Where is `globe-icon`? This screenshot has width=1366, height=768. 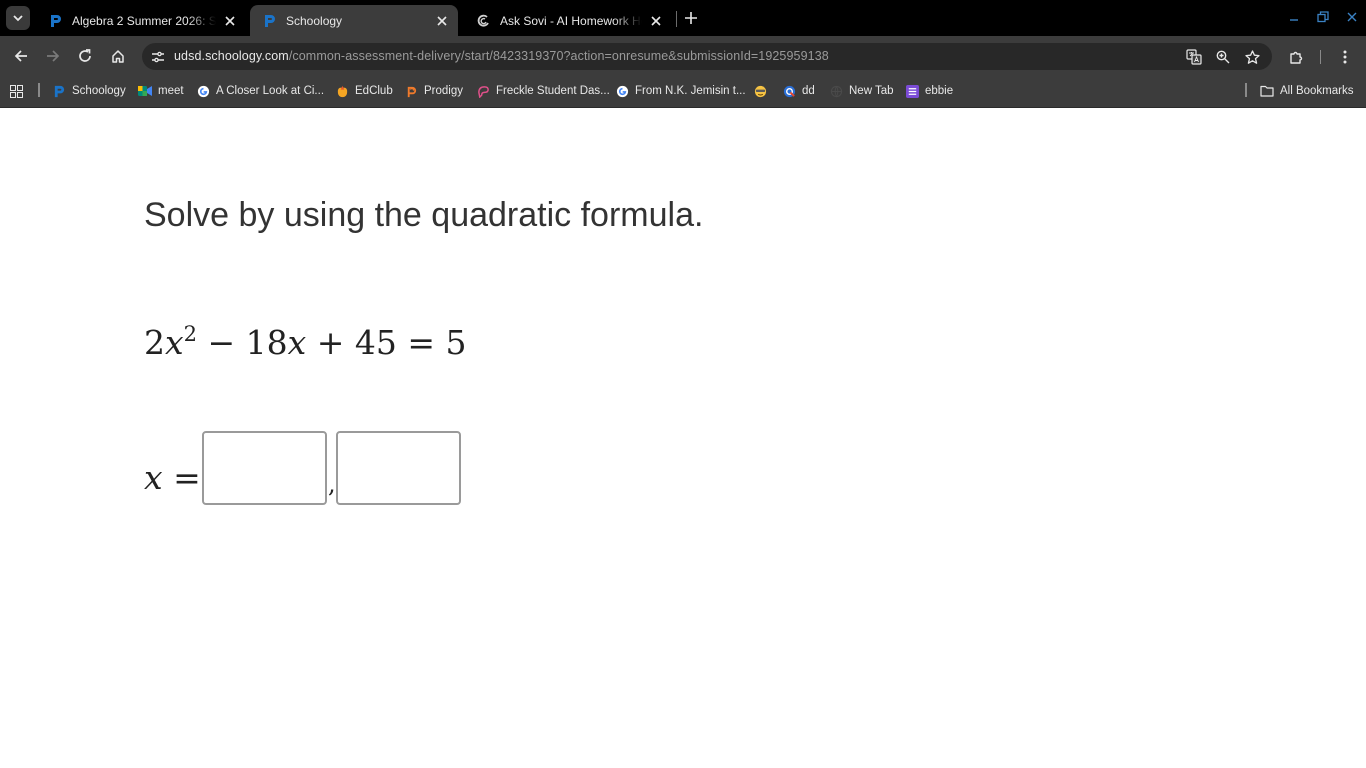
globe-icon is located at coordinates (836, 91).